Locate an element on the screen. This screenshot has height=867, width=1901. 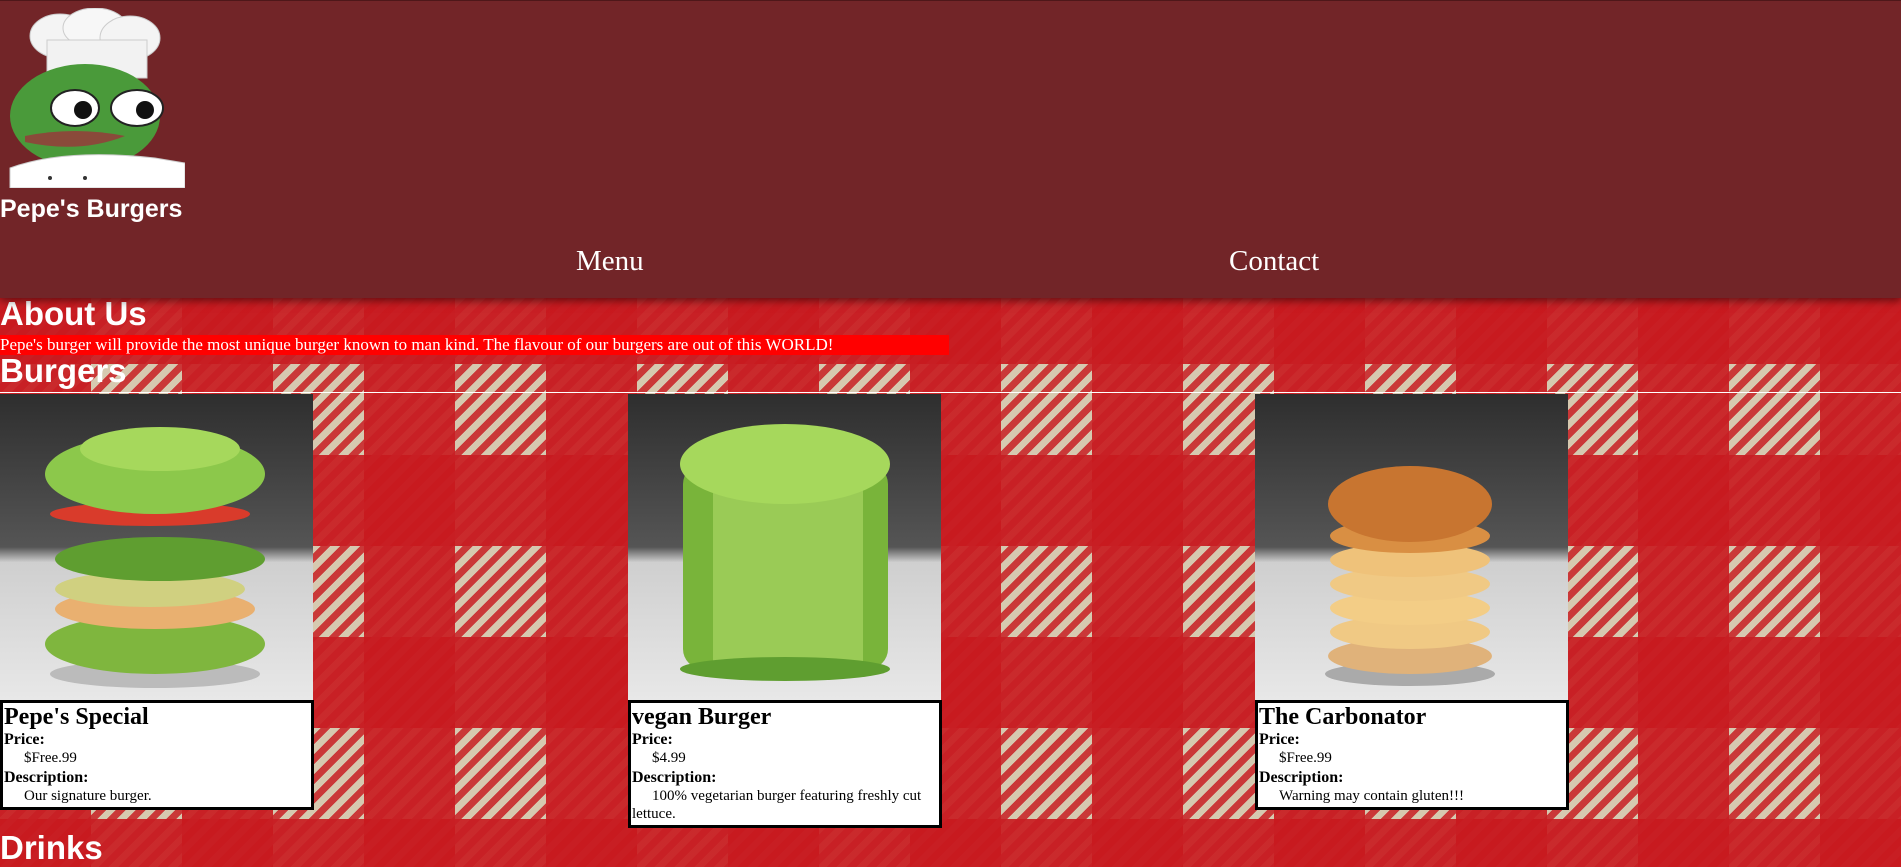
vegan-burger-image is located at coordinates (784, 547).